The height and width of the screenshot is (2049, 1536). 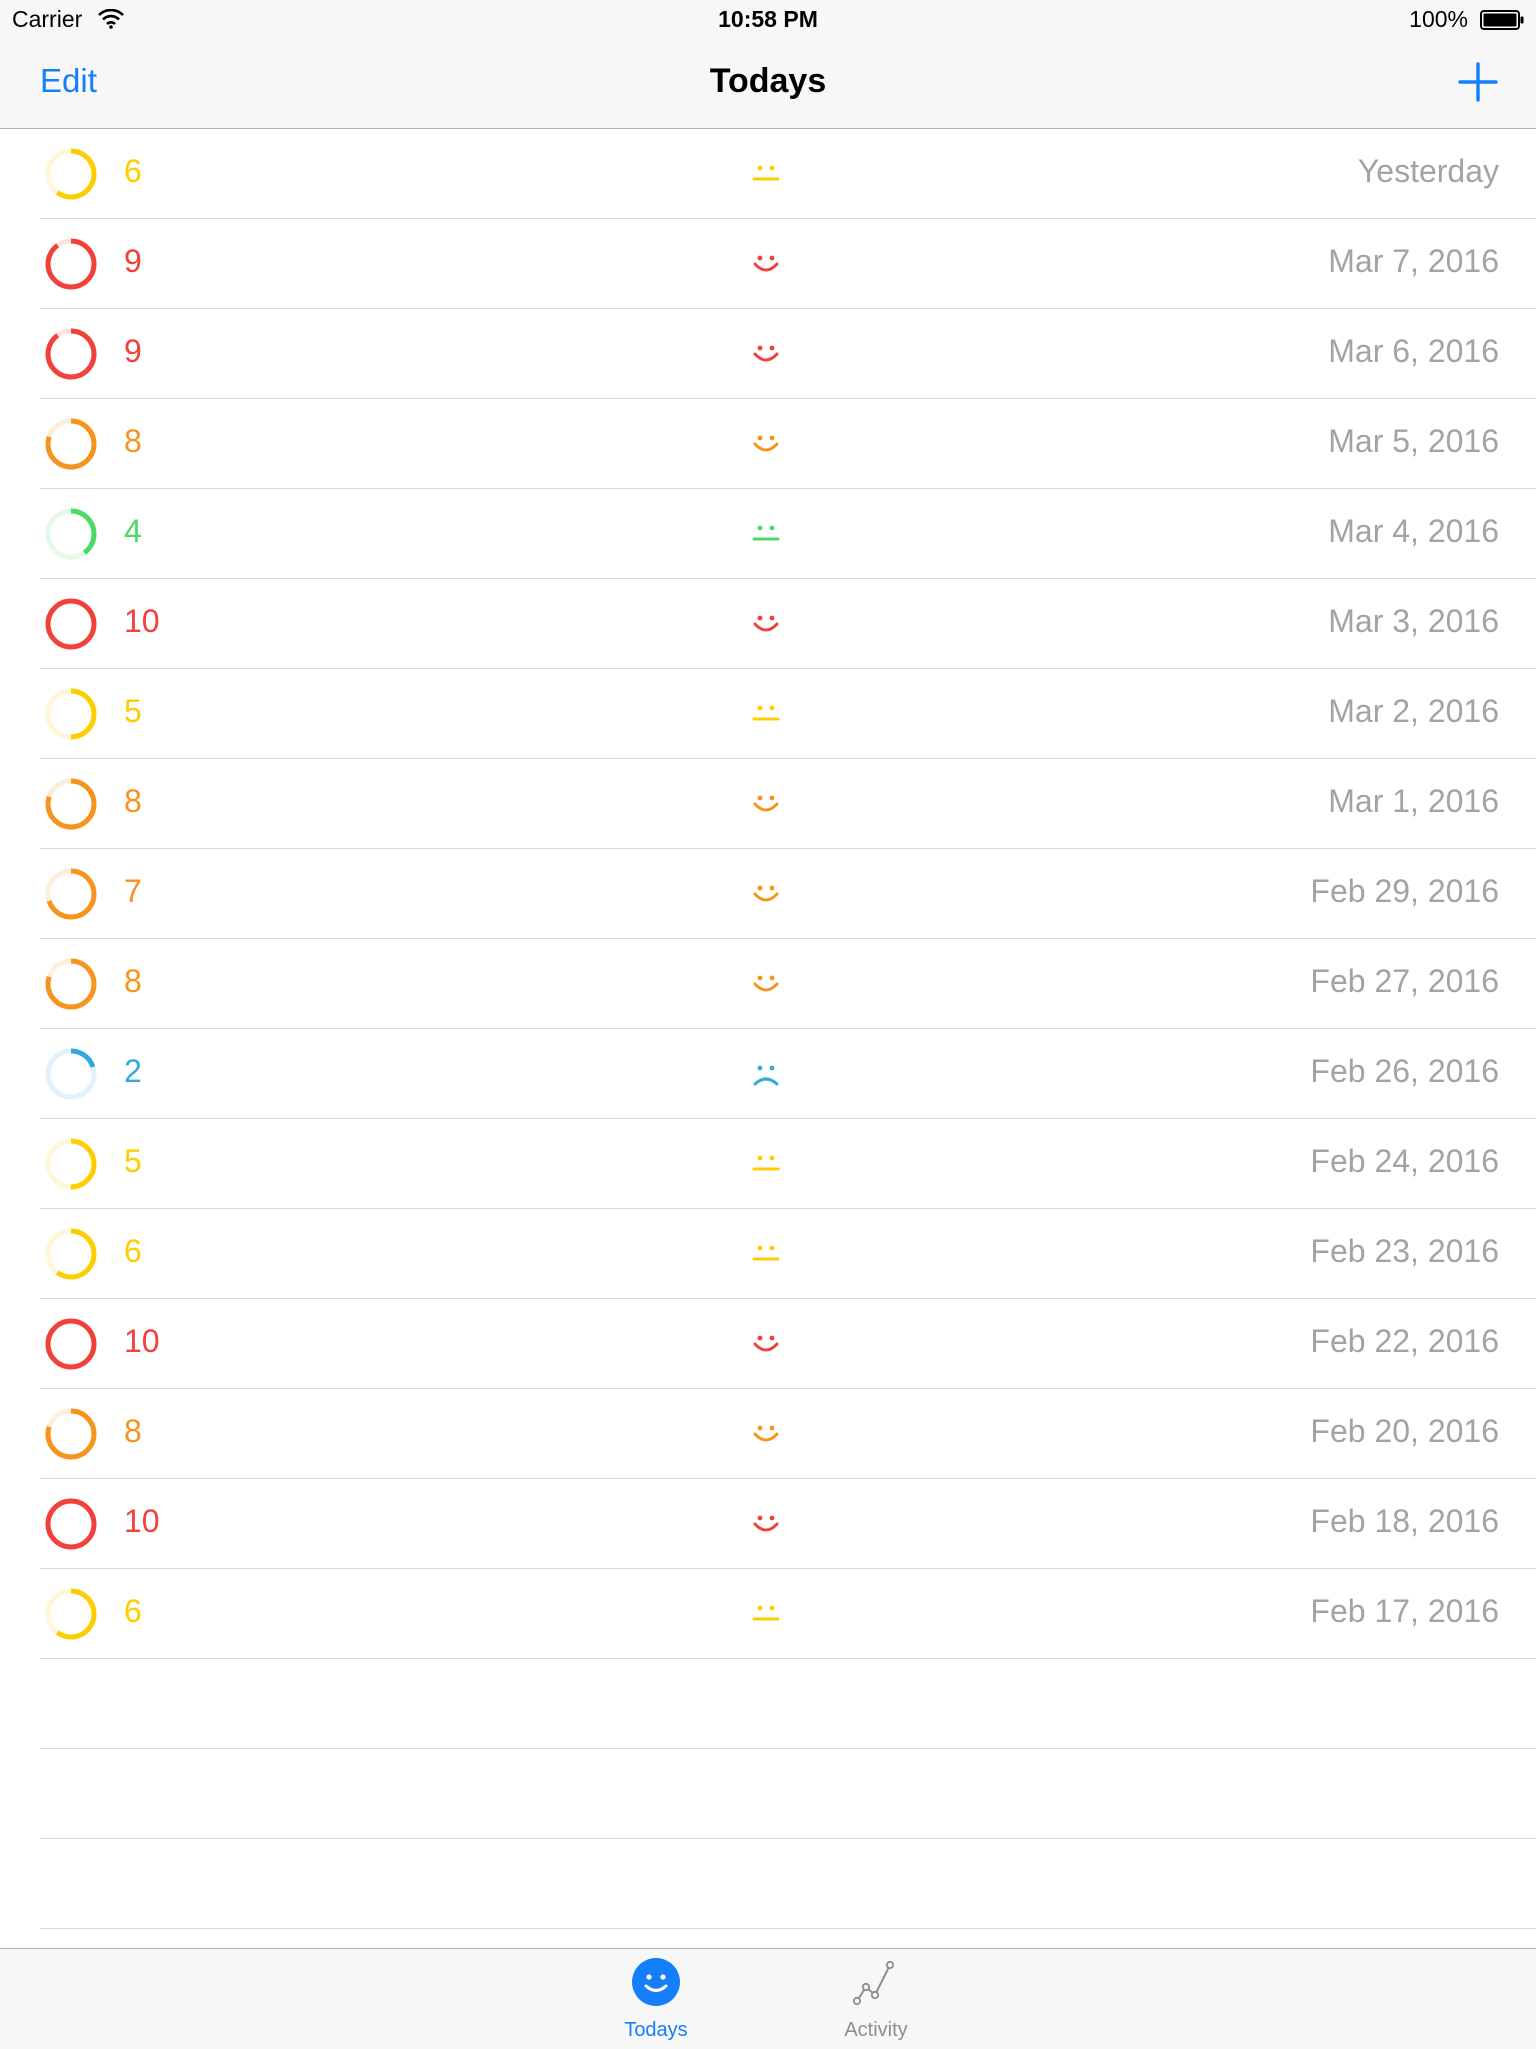 What do you see at coordinates (876, 2030) in the screenshot?
I see `tab-label: Activity` at bounding box center [876, 2030].